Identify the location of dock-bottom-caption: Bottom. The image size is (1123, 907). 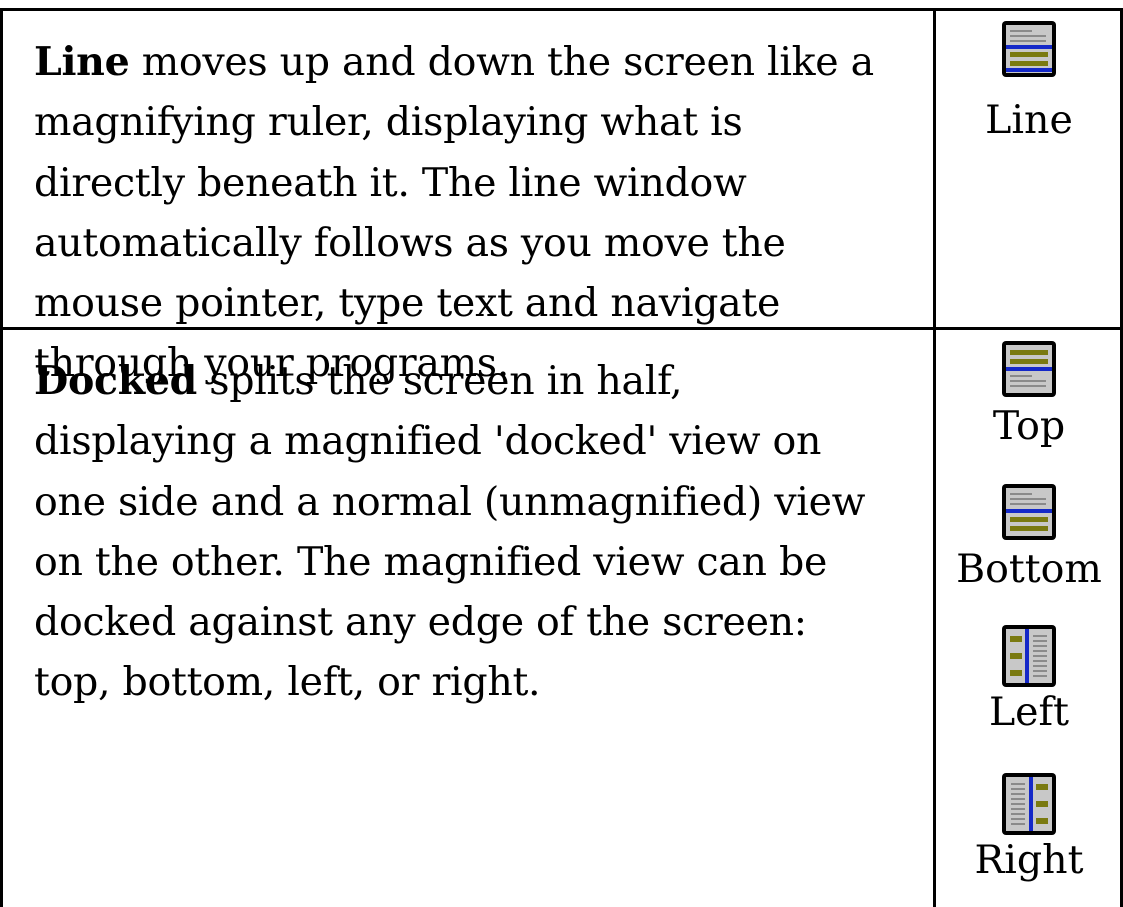
(1029, 569).